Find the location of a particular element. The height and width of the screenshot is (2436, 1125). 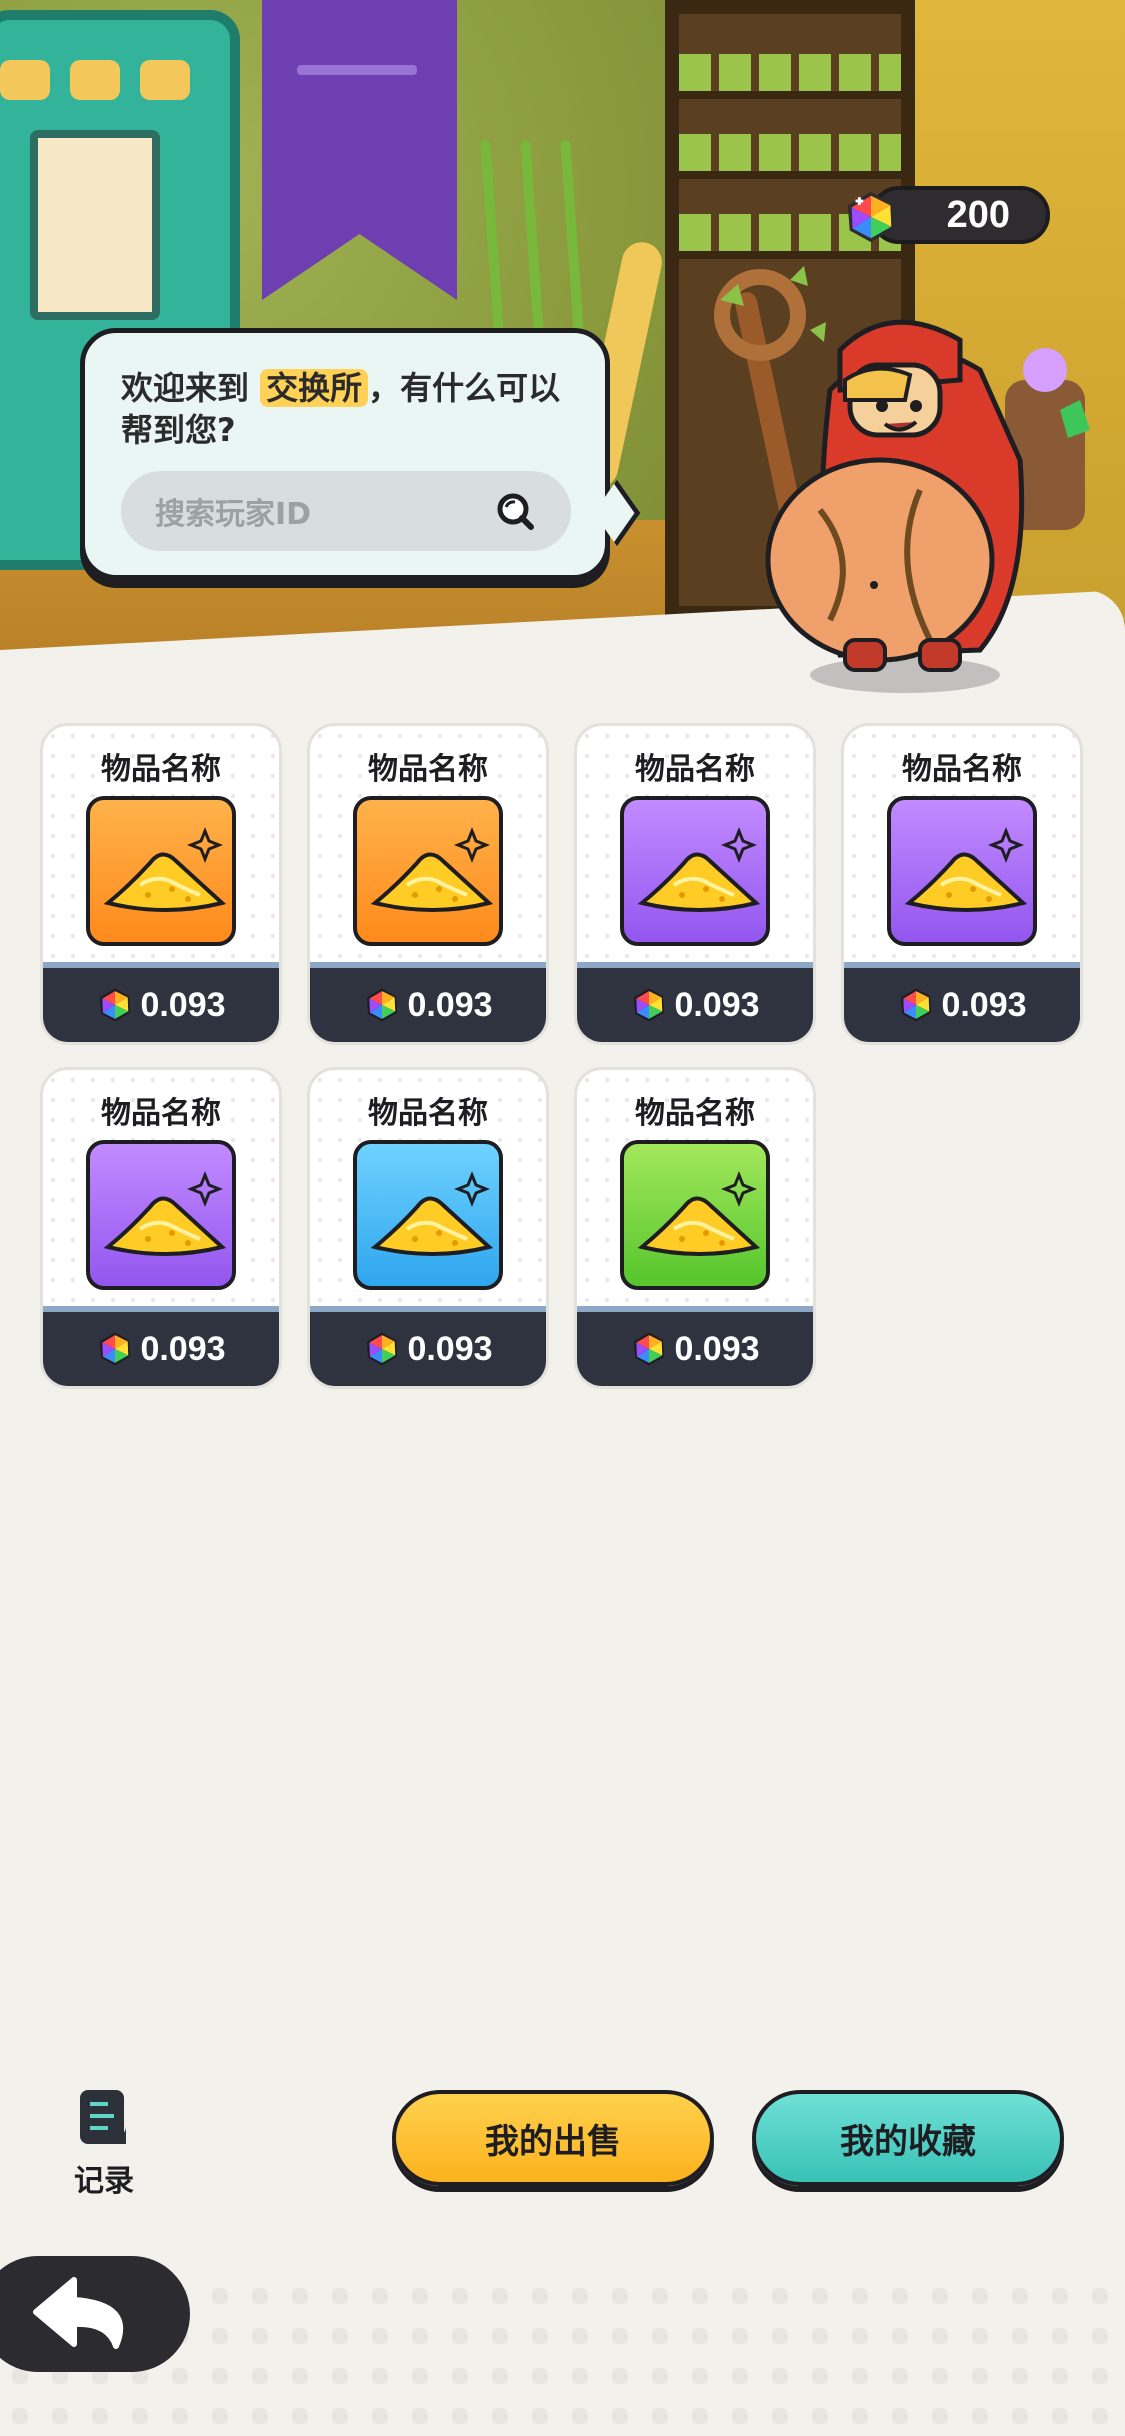

scroll-list-icon is located at coordinates (103, 2117).